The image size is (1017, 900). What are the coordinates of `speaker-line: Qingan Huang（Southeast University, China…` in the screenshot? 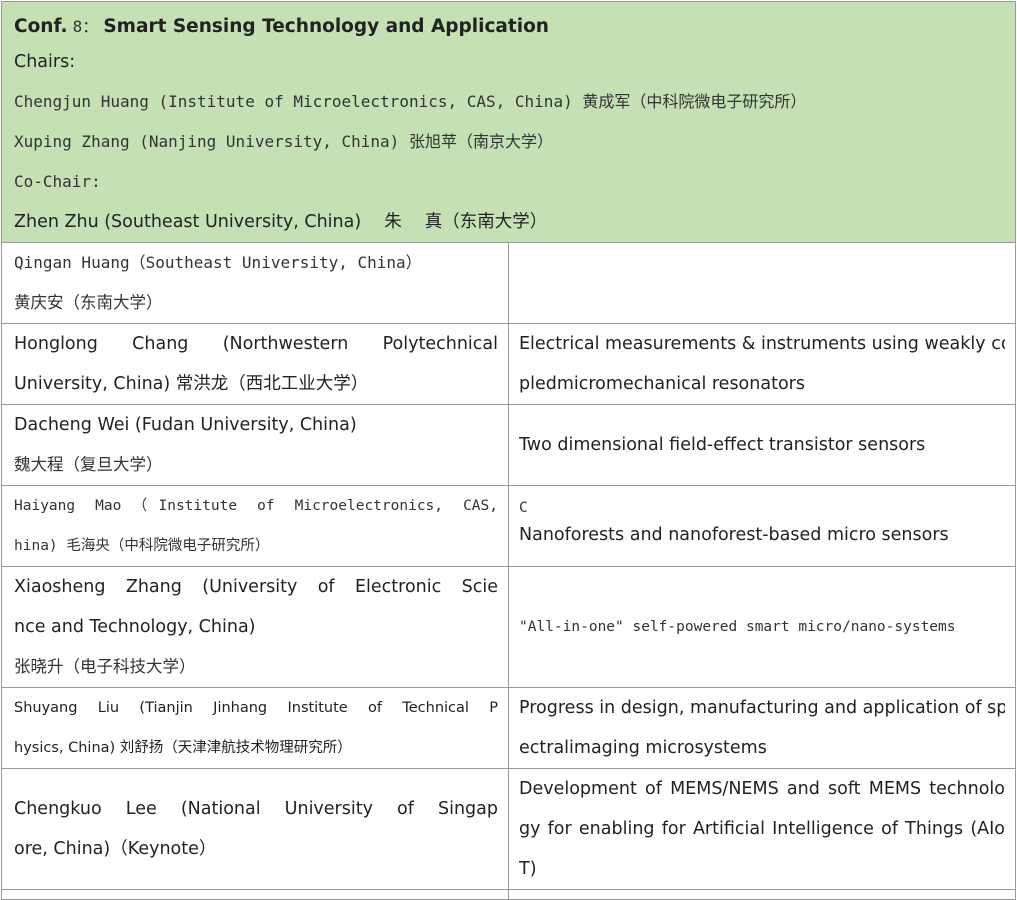 It's located at (218, 262).